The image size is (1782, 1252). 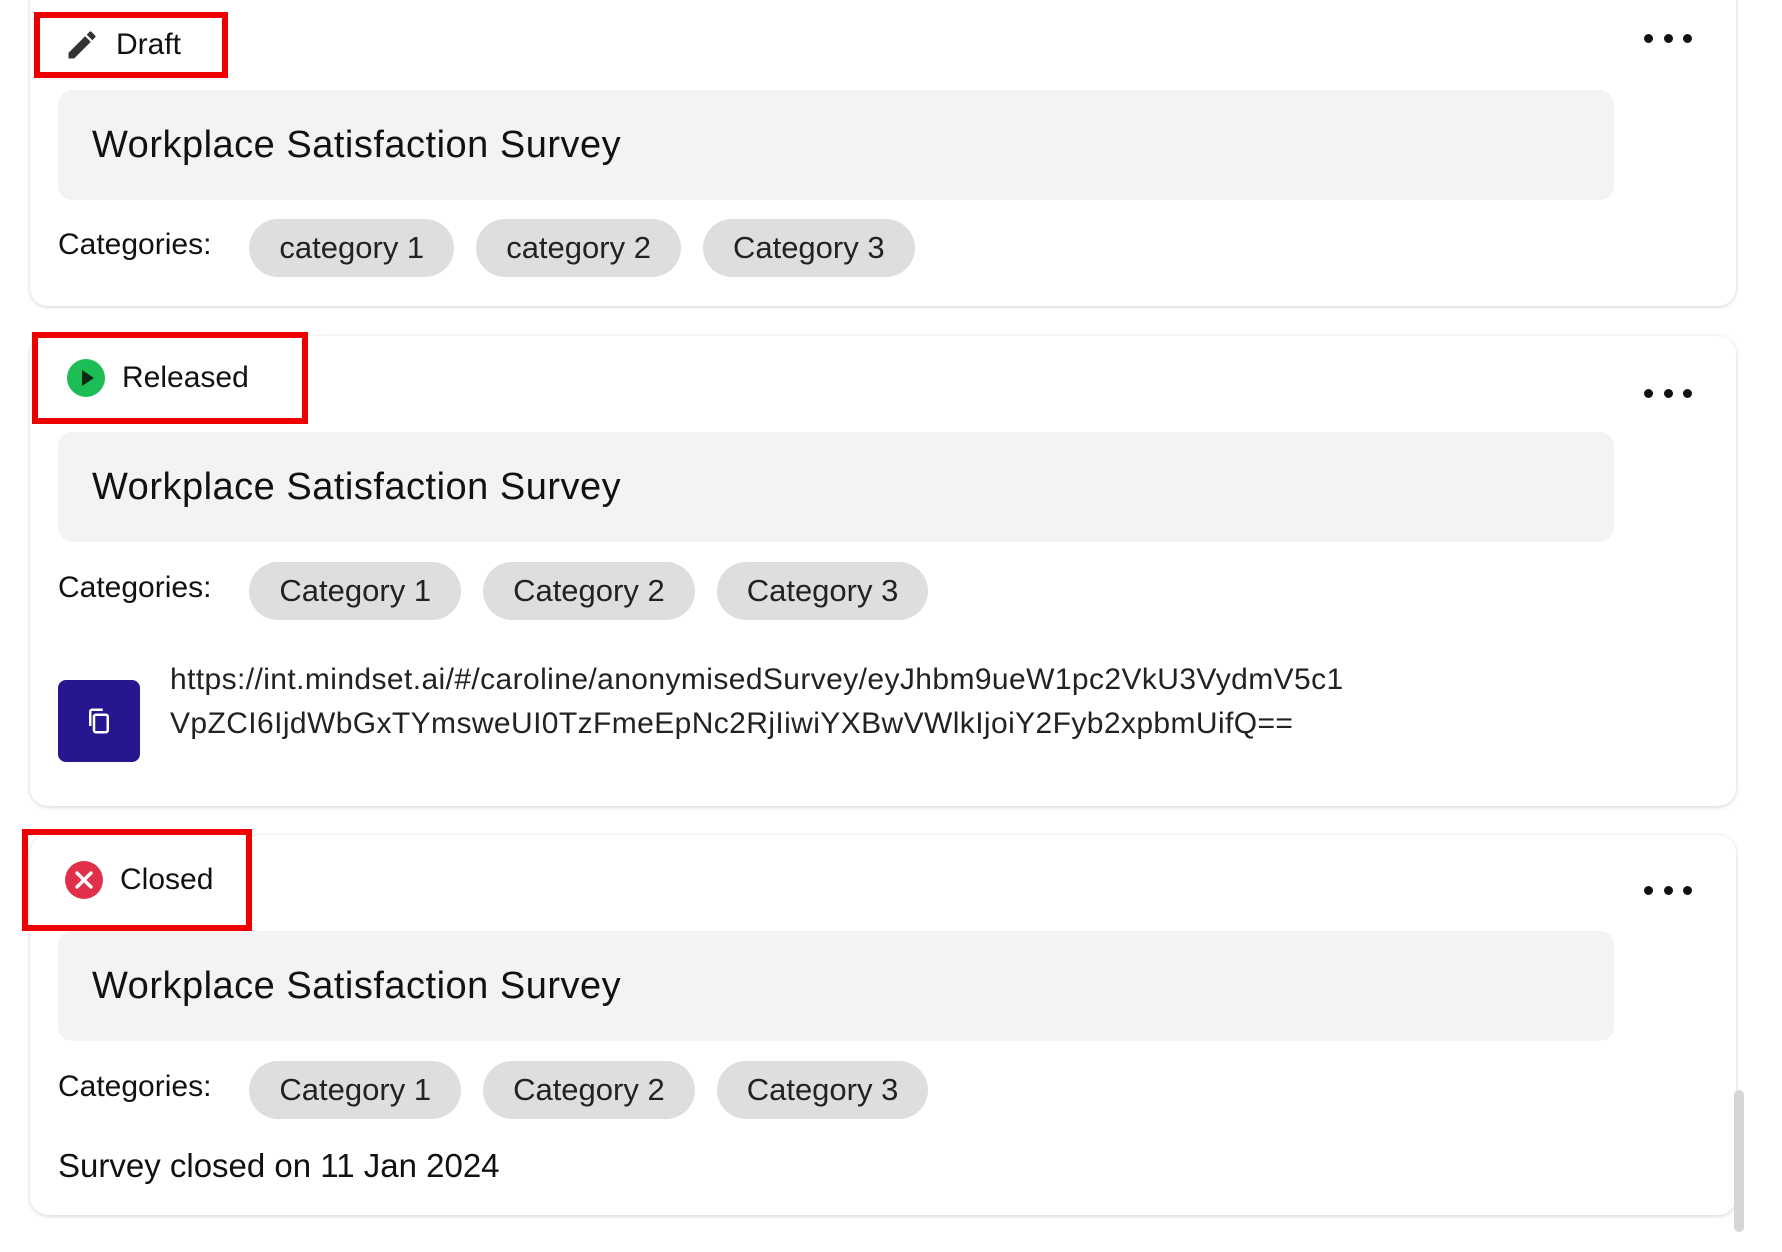 I want to click on category-chip: category 2, so click(x=578, y=248).